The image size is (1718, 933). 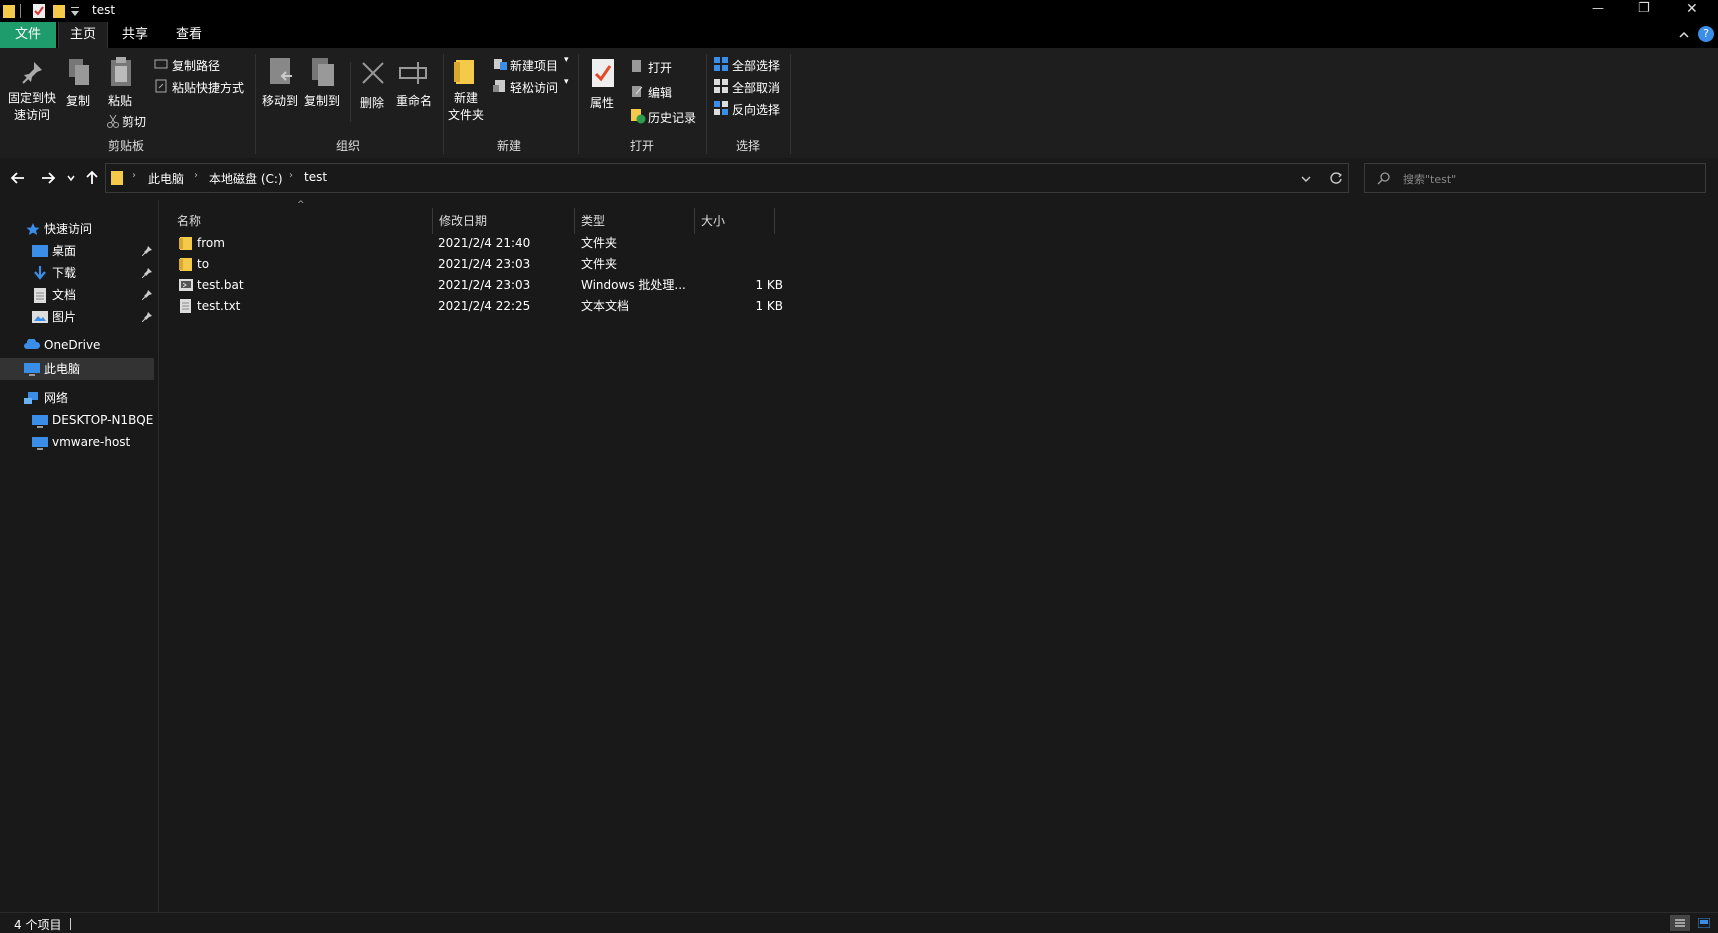 What do you see at coordinates (672, 117) in the screenshot?
I see `history-button: 历史记录` at bounding box center [672, 117].